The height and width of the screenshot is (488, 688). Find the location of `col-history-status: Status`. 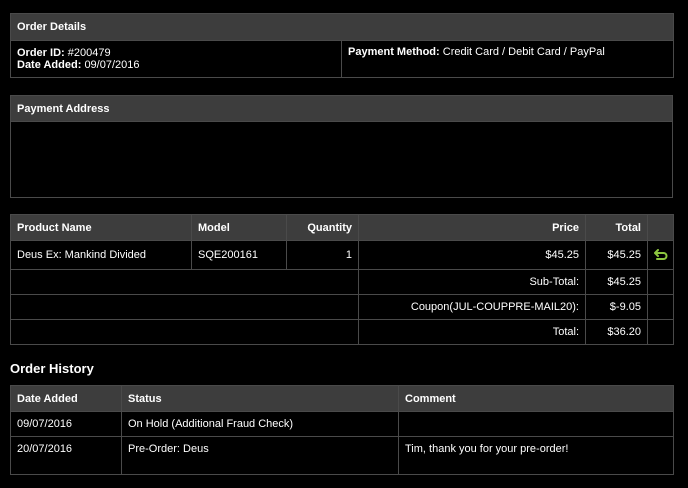

col-history-status: Status is located at coordinates (260, 398).